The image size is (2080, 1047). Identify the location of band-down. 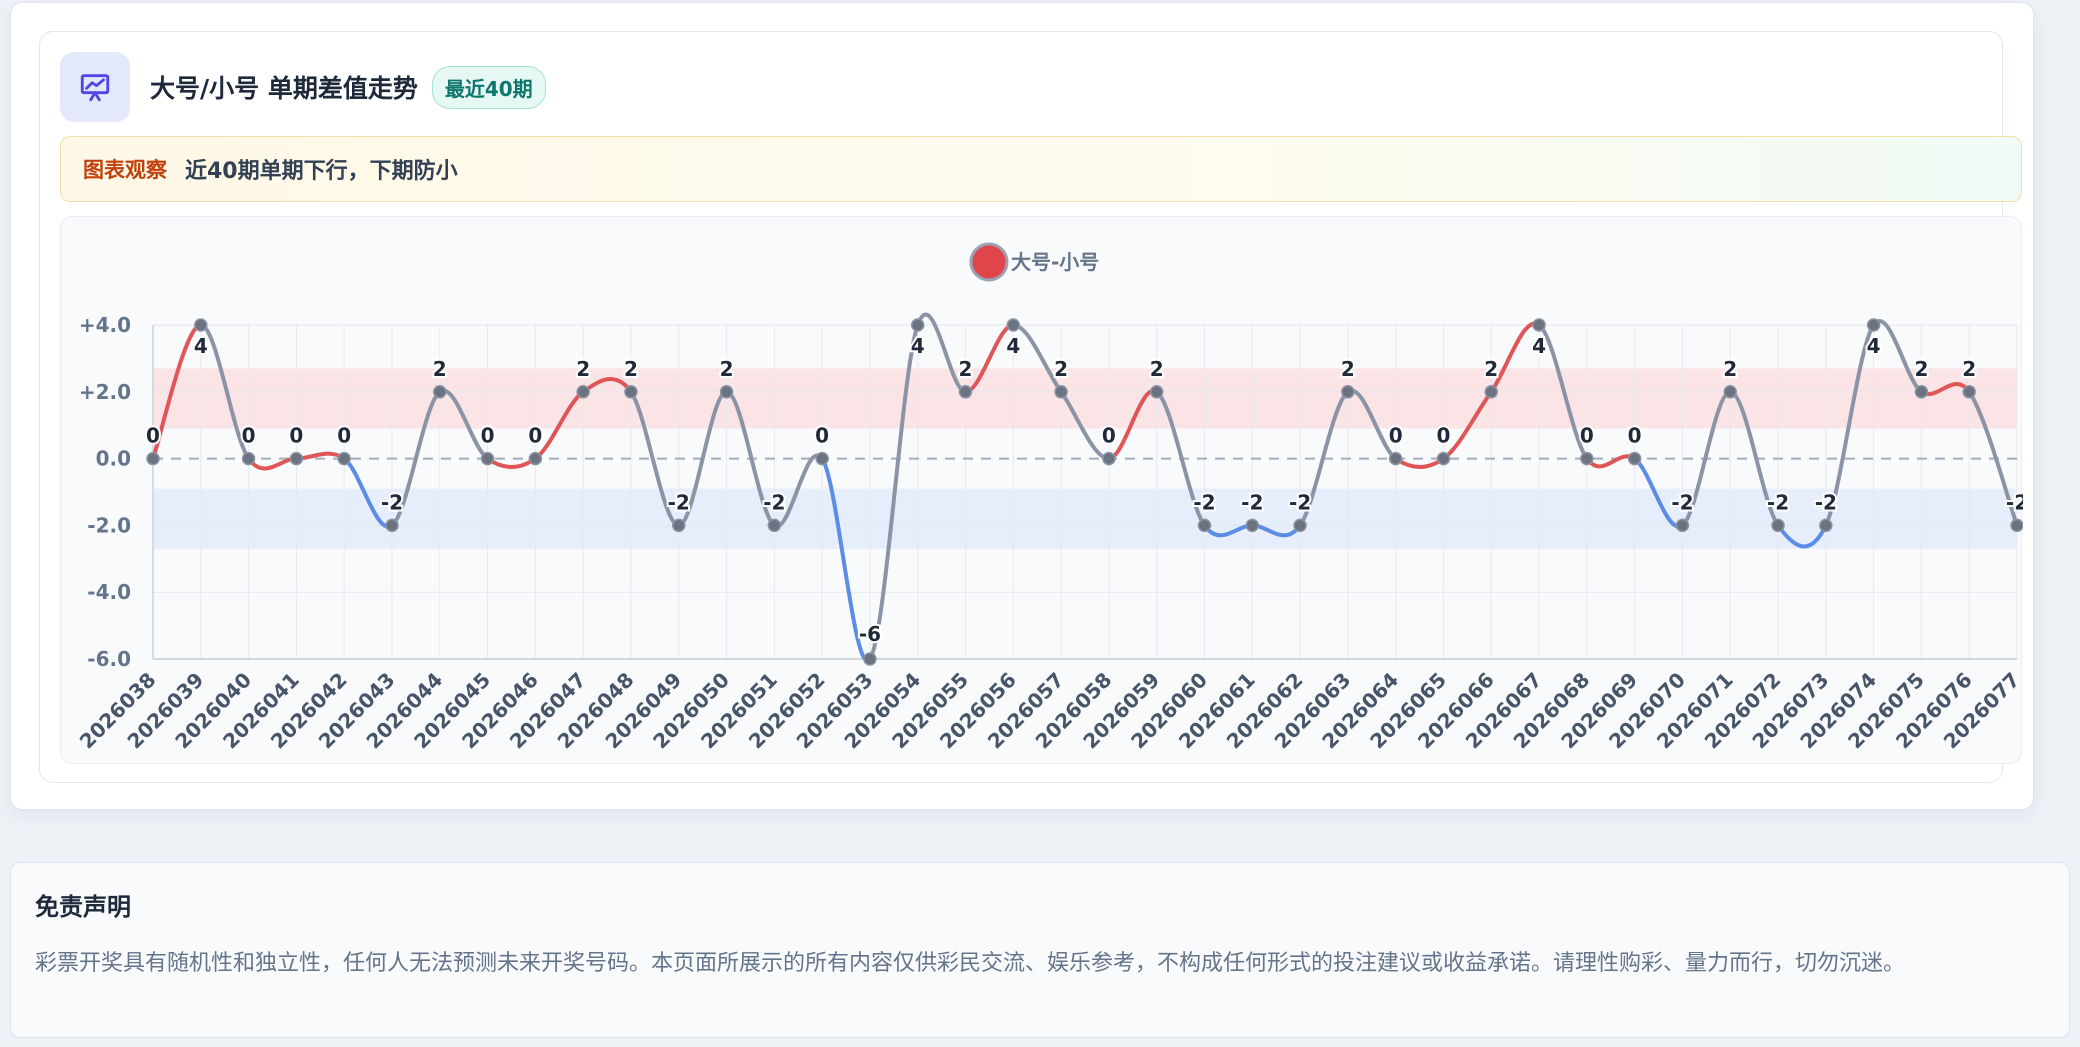
(1085, 518).